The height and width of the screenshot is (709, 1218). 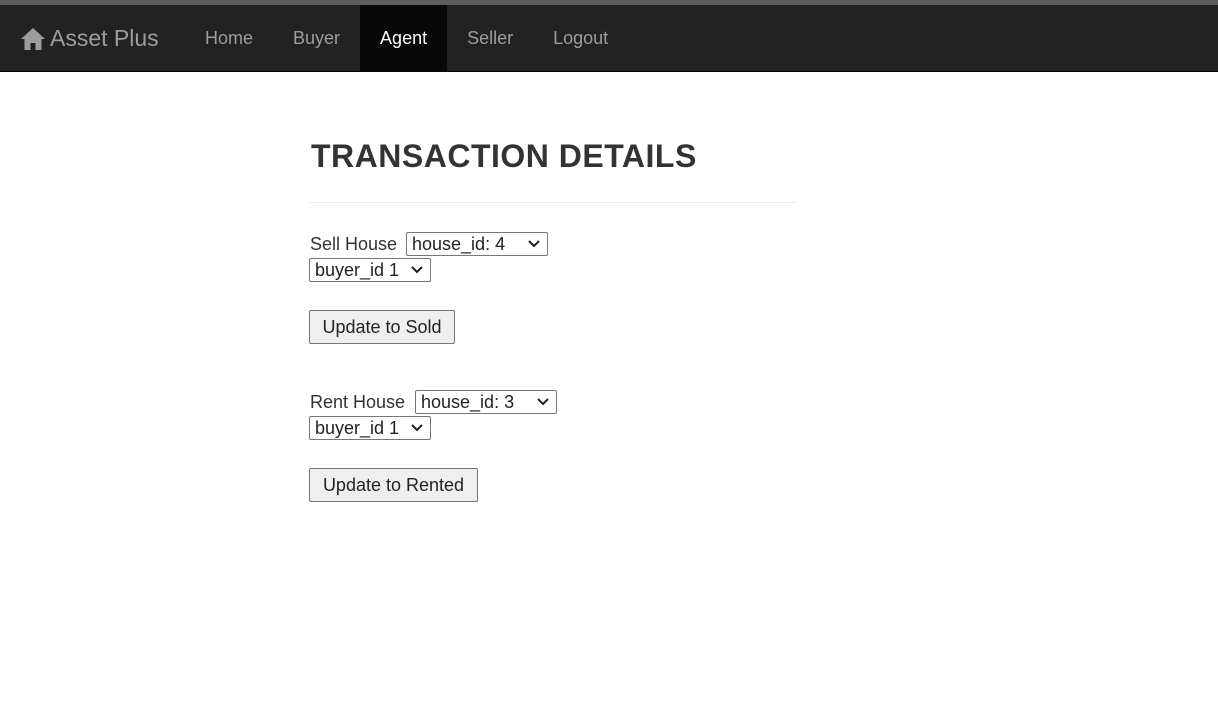 I want to click on rent-buyer-select: buyer_id 1, so click(x=370, y=428).